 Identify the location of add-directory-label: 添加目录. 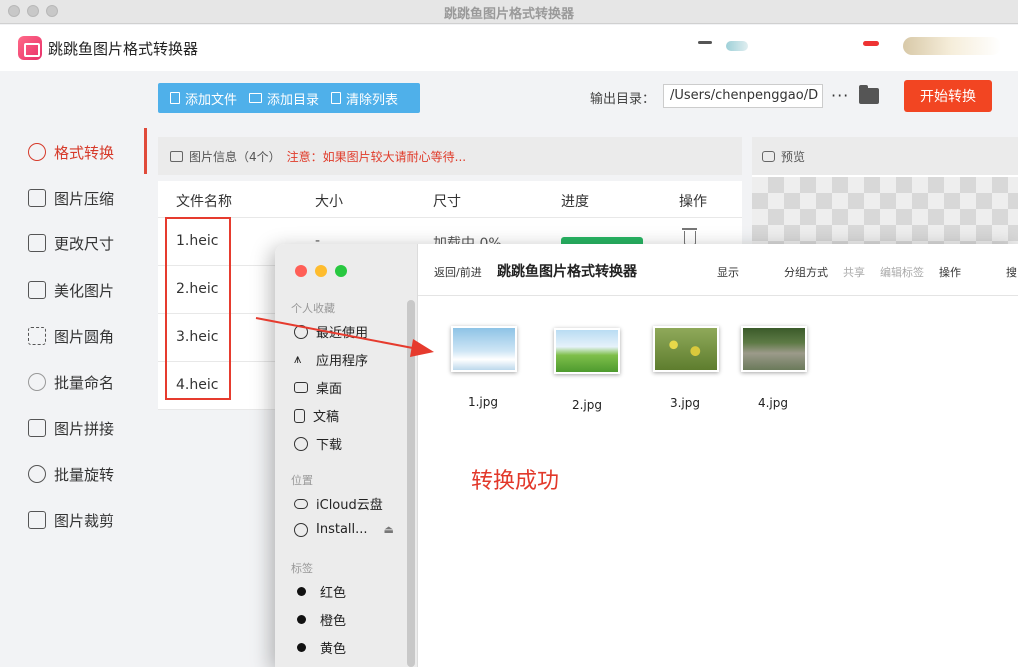
(293, 100).